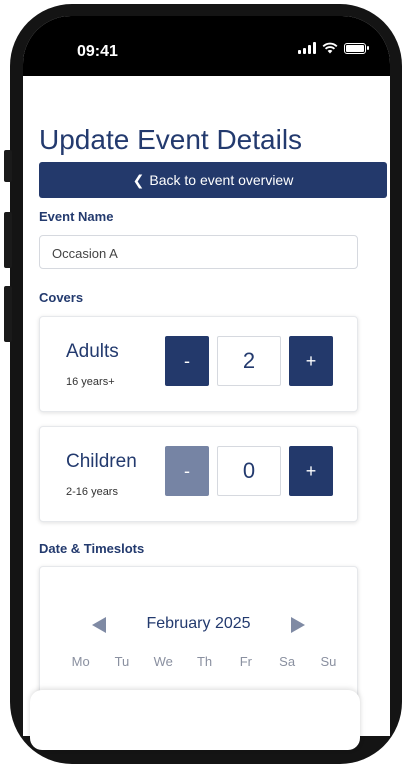 This screenshot has width=409, height=764. Describe the element at coordinates (8, 240) in the screenshot. I see `volume-up-button` at that location.